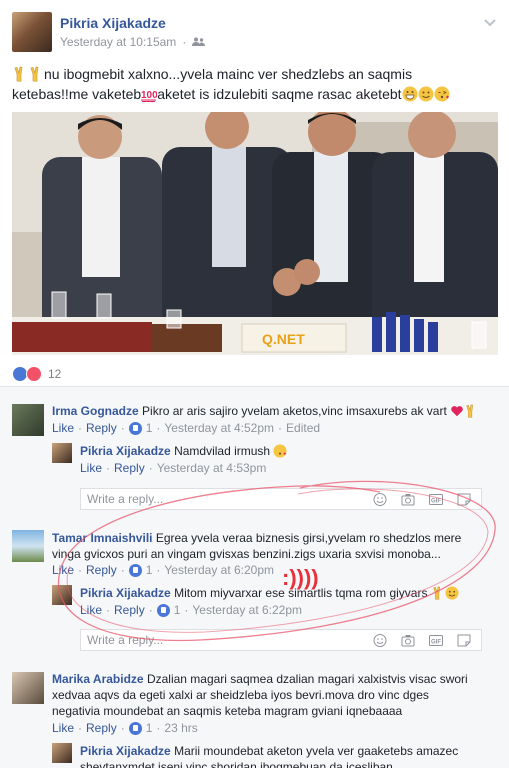 The image size is (509, 768). What do you see at coordinates (257, 33) in the screenshot?
I see `post-header: Pikria Xijakadze Yesterday at 10:15am ·` at bounding box center [257, 33].